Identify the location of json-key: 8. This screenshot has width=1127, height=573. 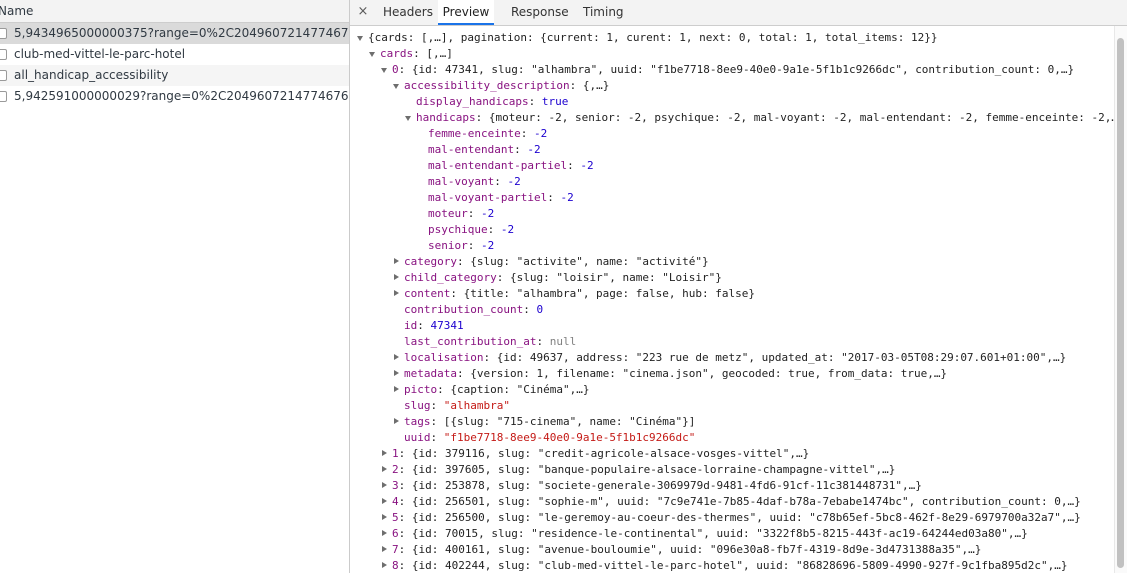
(395, 565).